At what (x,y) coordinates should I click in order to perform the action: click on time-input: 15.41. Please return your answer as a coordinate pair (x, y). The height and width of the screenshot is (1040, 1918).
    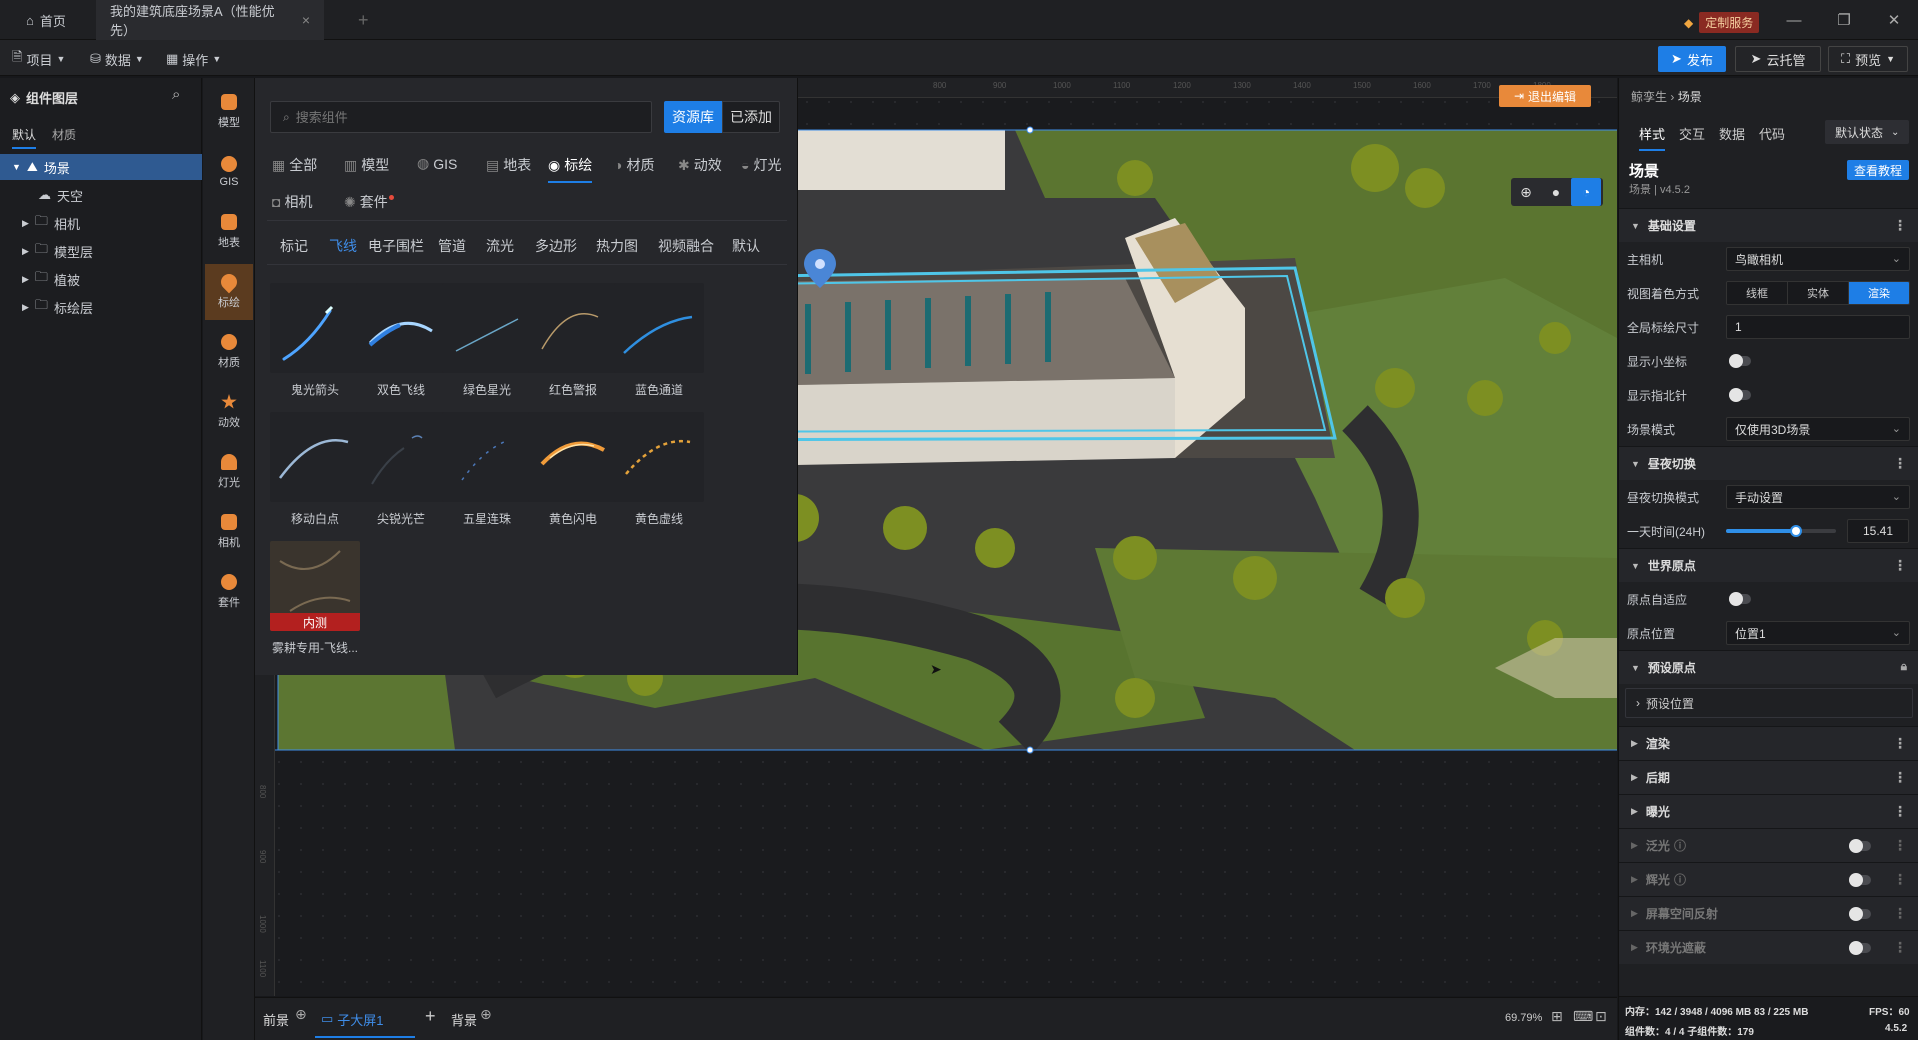
    Looking at the image, I should click on (1878, 531).